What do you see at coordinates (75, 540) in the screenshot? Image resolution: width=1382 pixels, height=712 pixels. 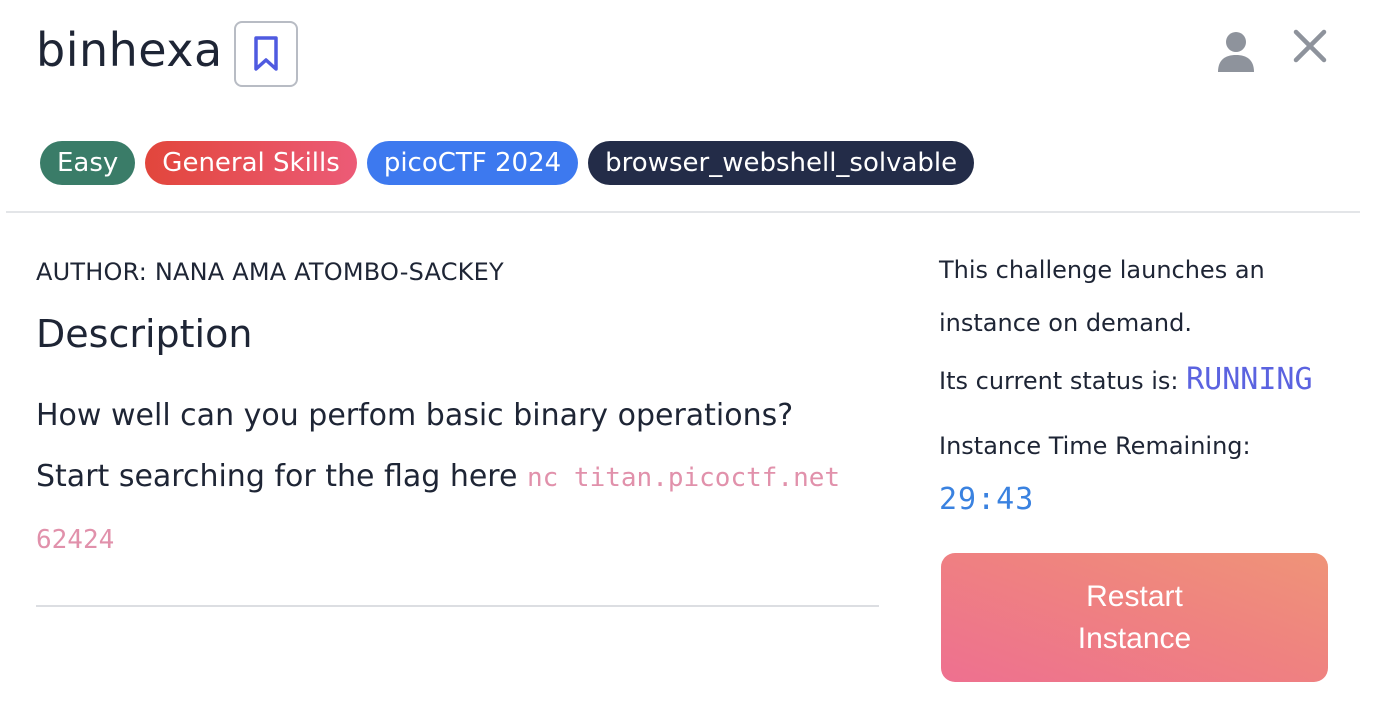 I see `connection-port: 62424` at bounding box center [75, 540].